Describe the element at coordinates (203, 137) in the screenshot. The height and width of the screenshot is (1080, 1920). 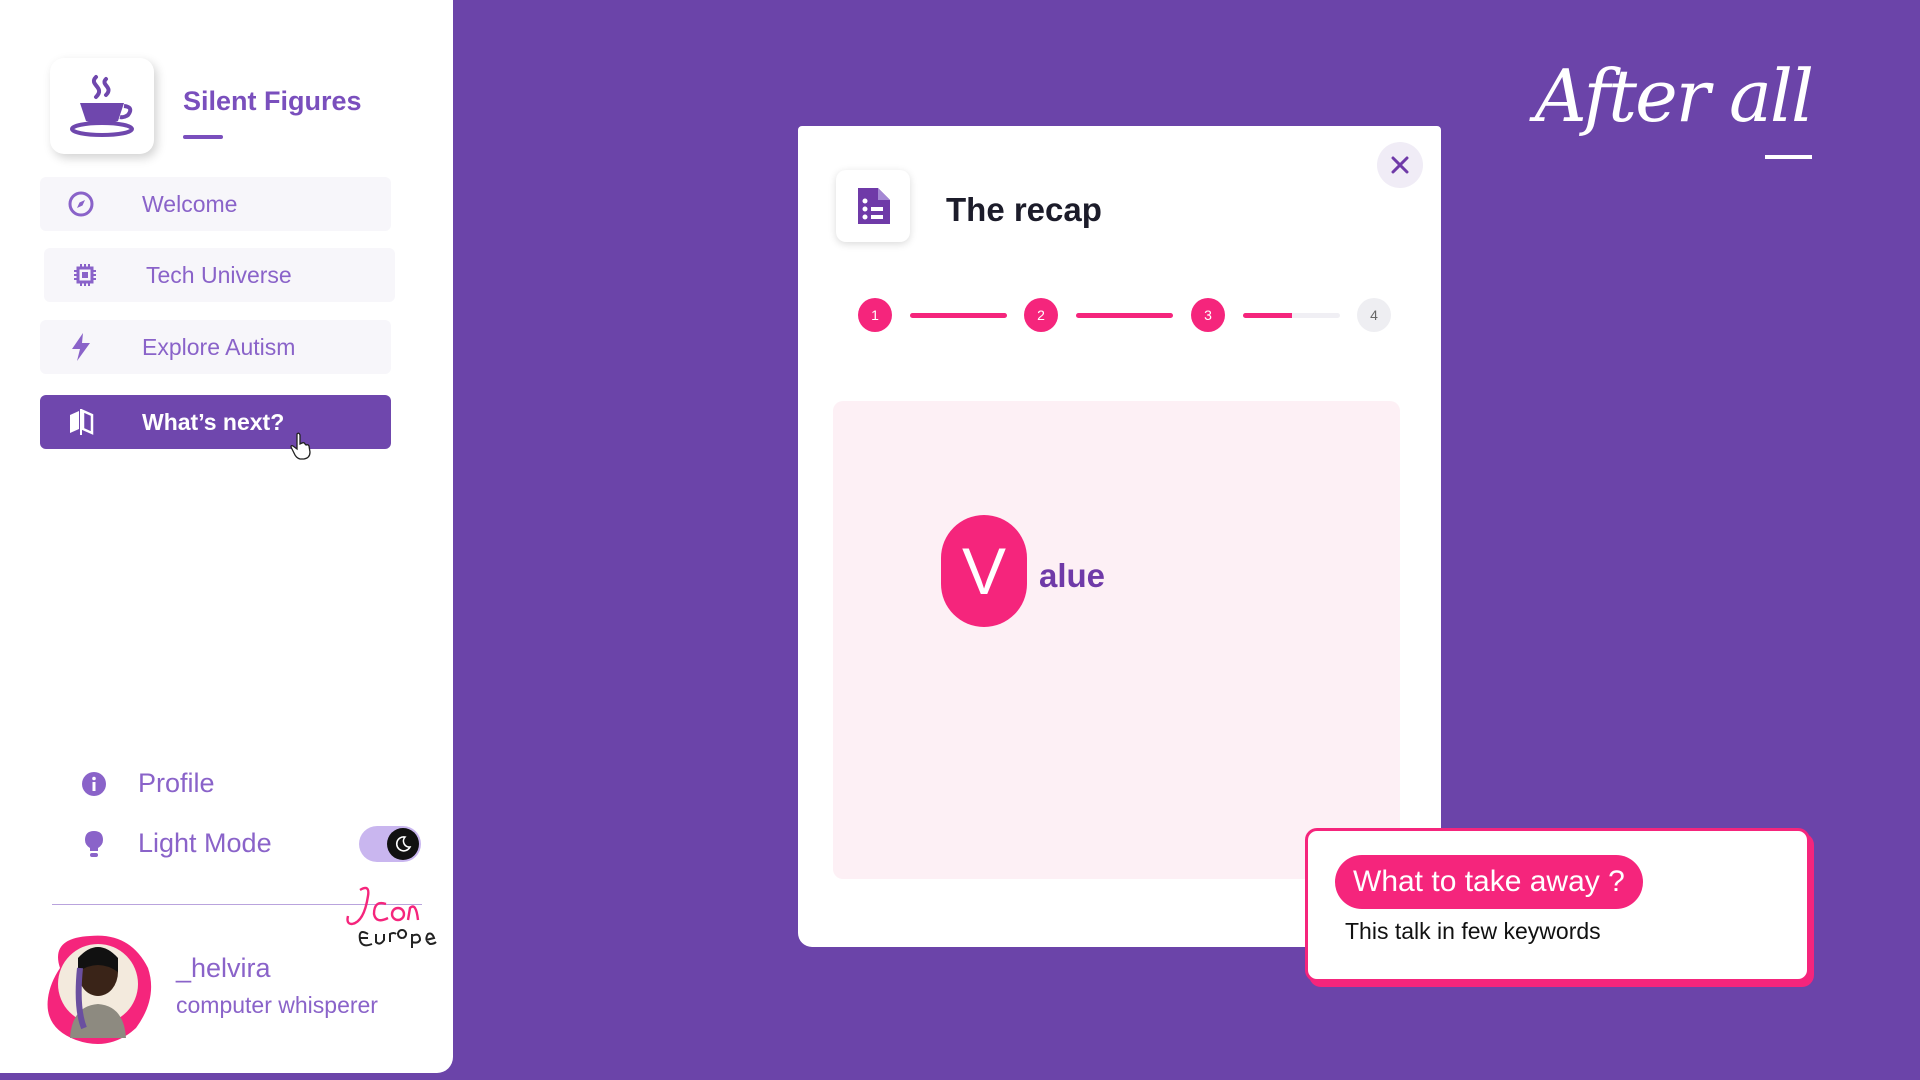
I see `brand-underline` at that location.